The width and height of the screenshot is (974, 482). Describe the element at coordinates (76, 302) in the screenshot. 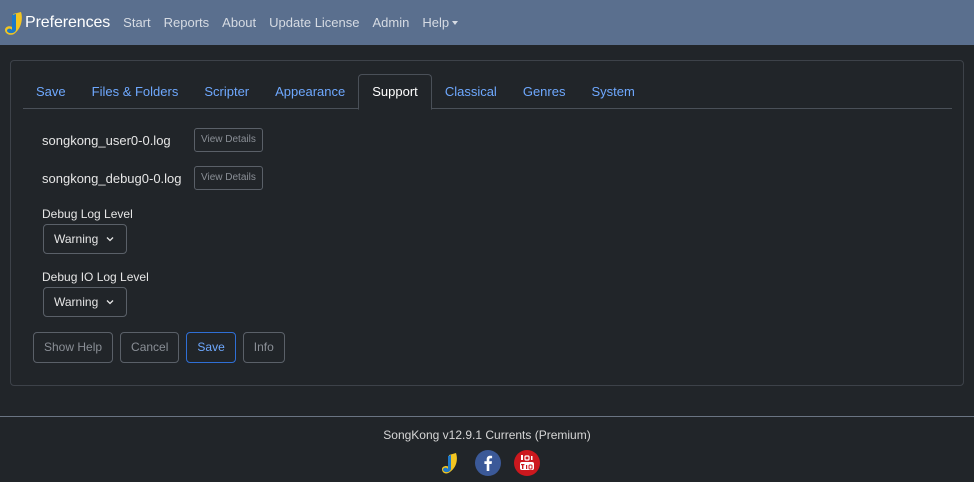

I see `debug-io-log-level-value: Warning` at that location.